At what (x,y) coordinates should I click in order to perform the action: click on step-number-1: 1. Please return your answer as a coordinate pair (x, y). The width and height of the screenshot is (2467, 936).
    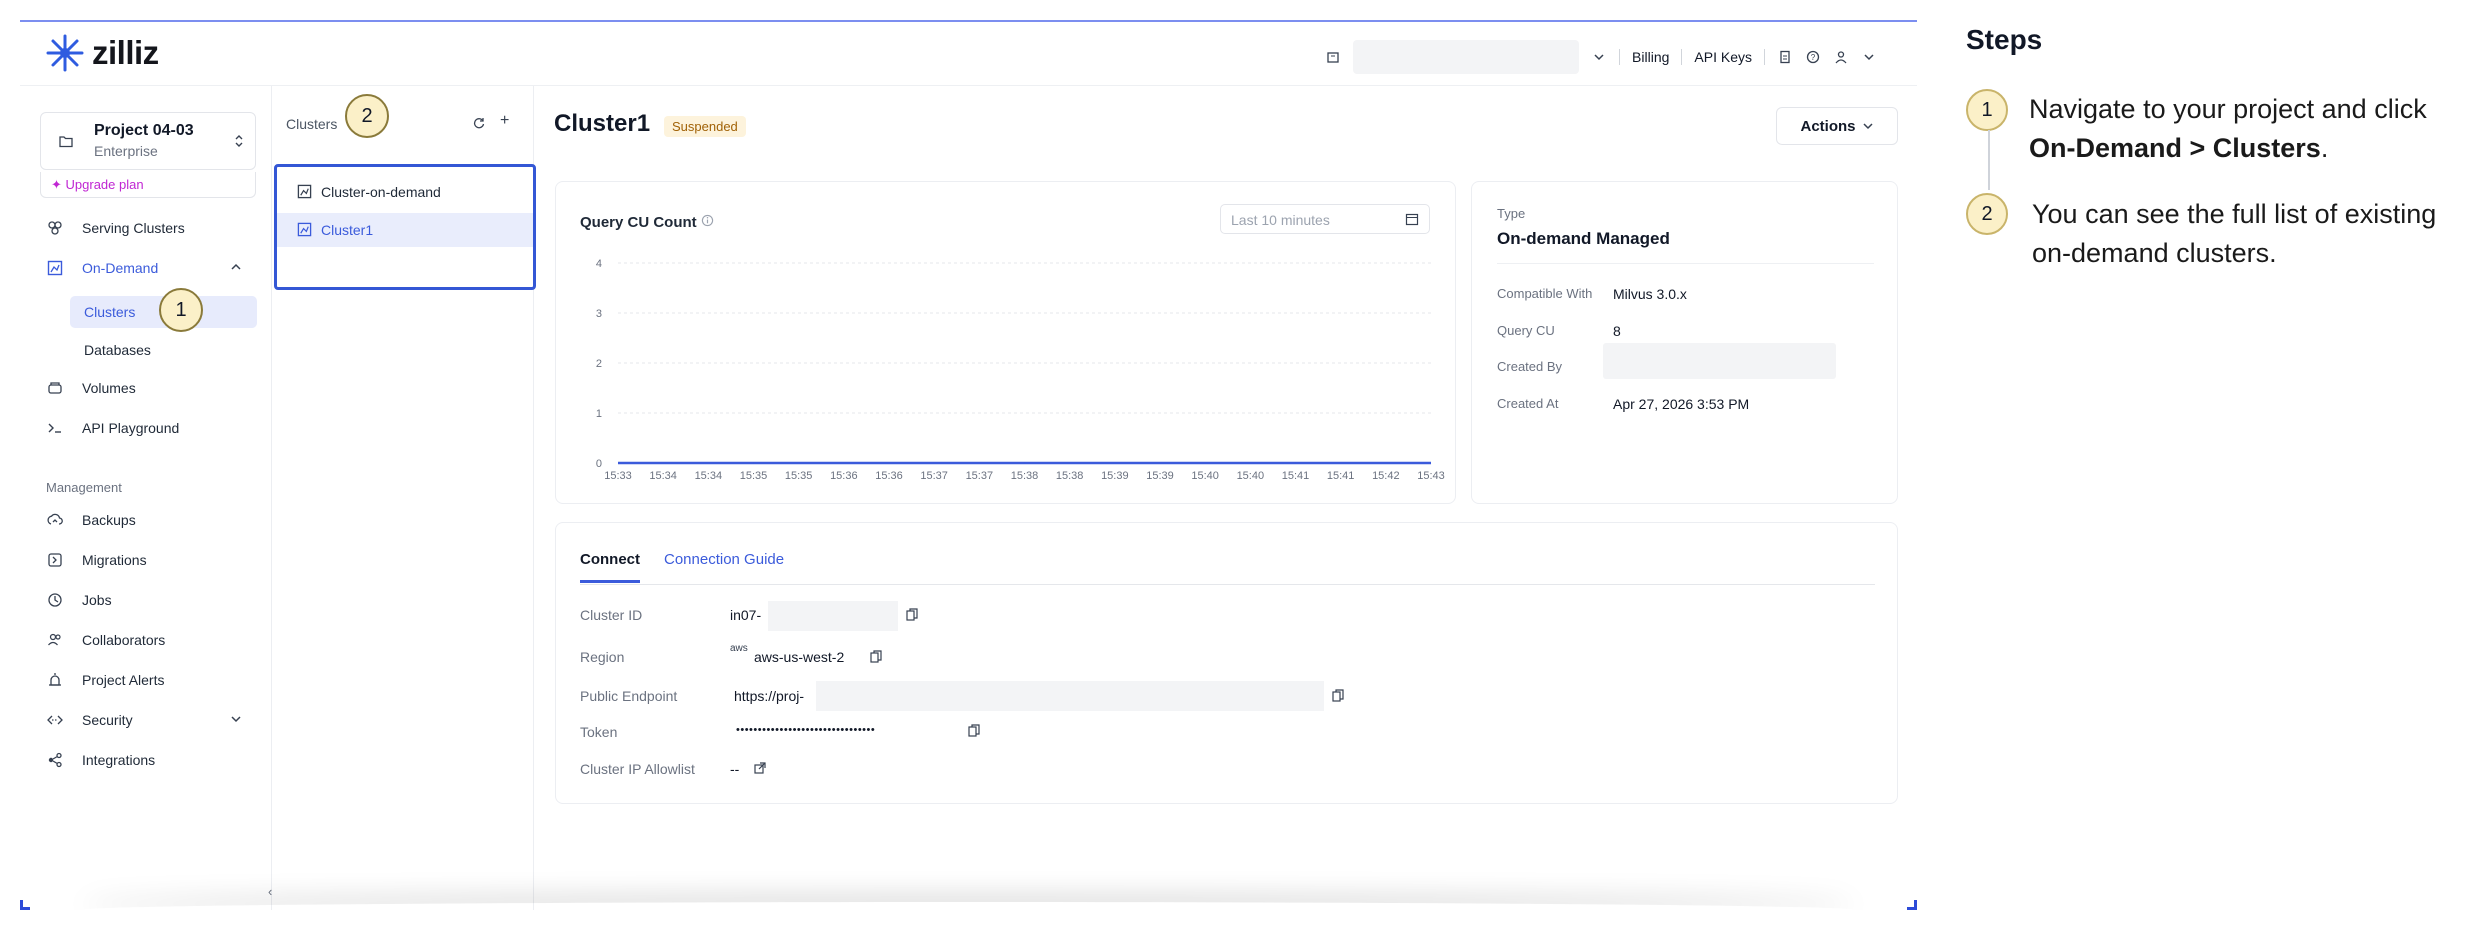
    Looking at the image, I should click on (1987, 110).